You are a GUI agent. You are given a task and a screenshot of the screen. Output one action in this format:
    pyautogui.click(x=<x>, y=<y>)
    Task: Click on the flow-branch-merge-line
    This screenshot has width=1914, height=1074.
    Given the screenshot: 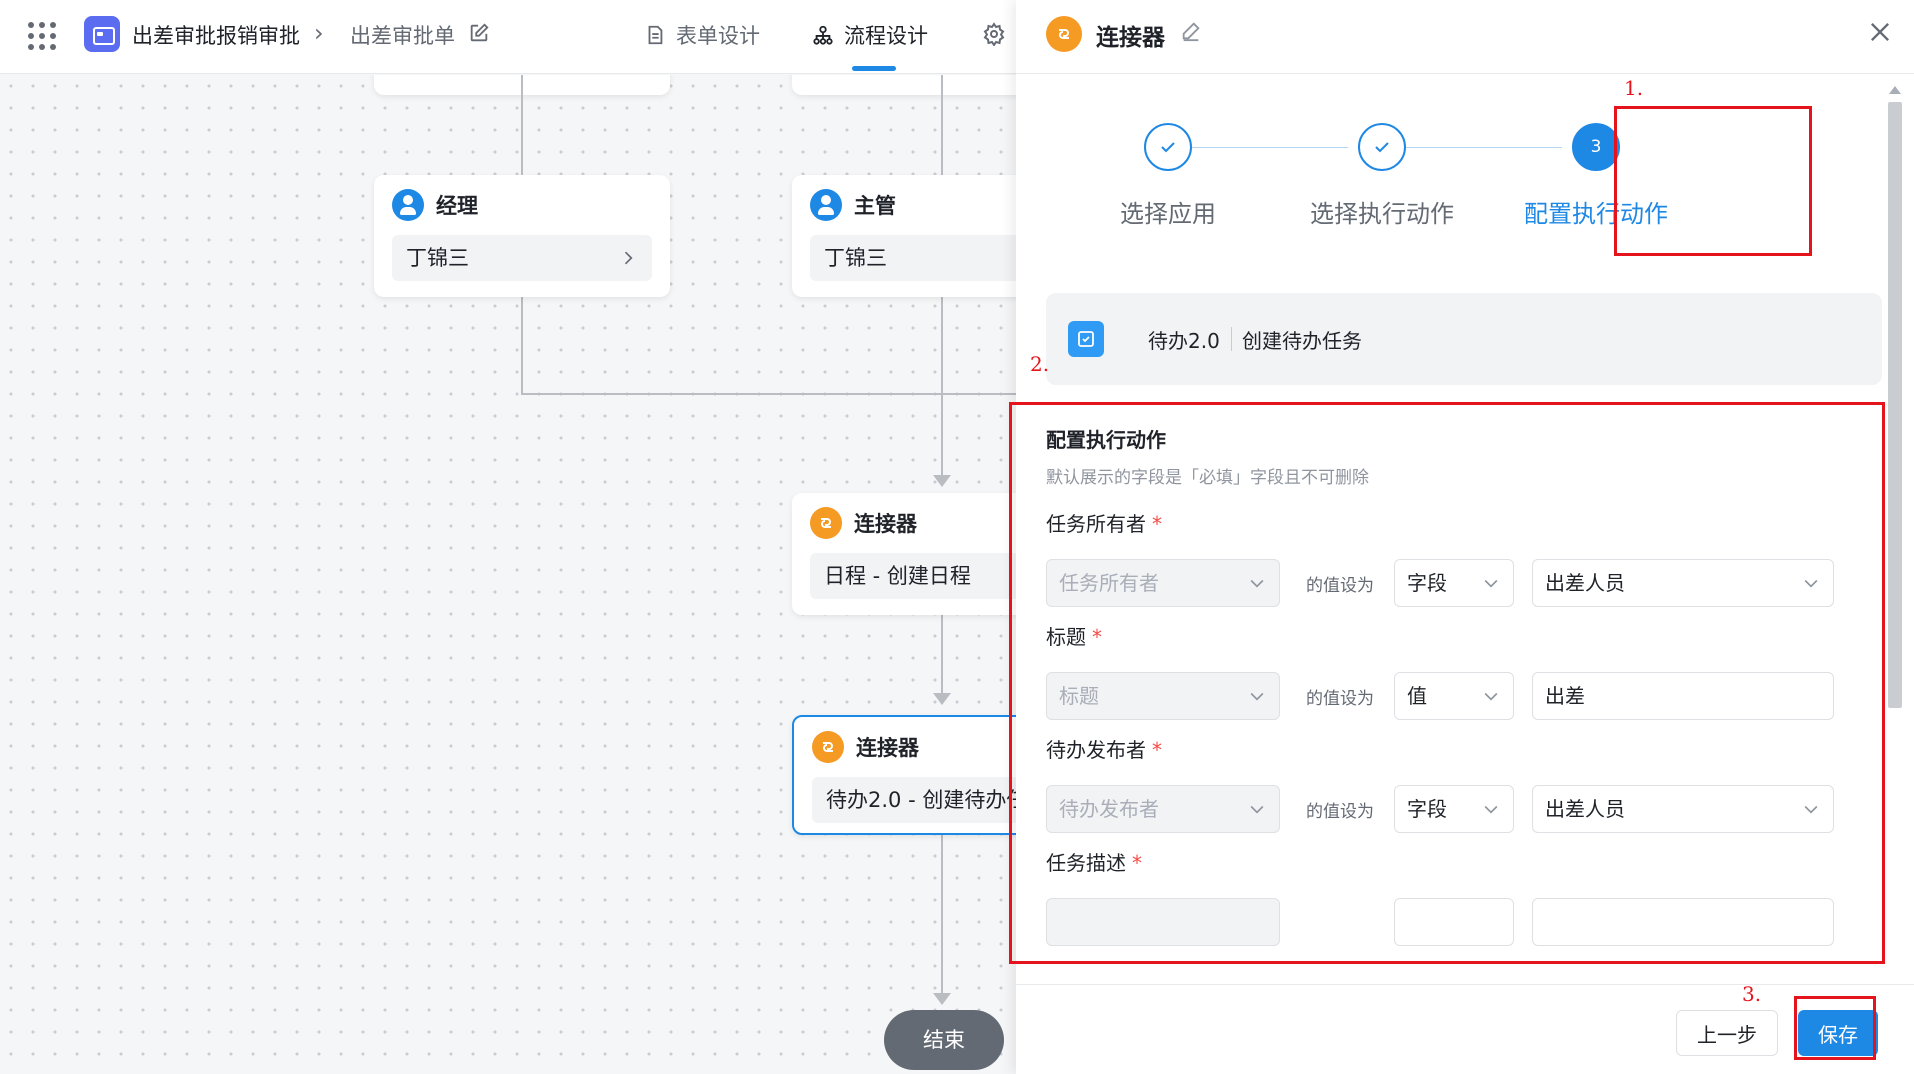 What is the action you would take?
    pyautogui.click(x=768, y=394)
    